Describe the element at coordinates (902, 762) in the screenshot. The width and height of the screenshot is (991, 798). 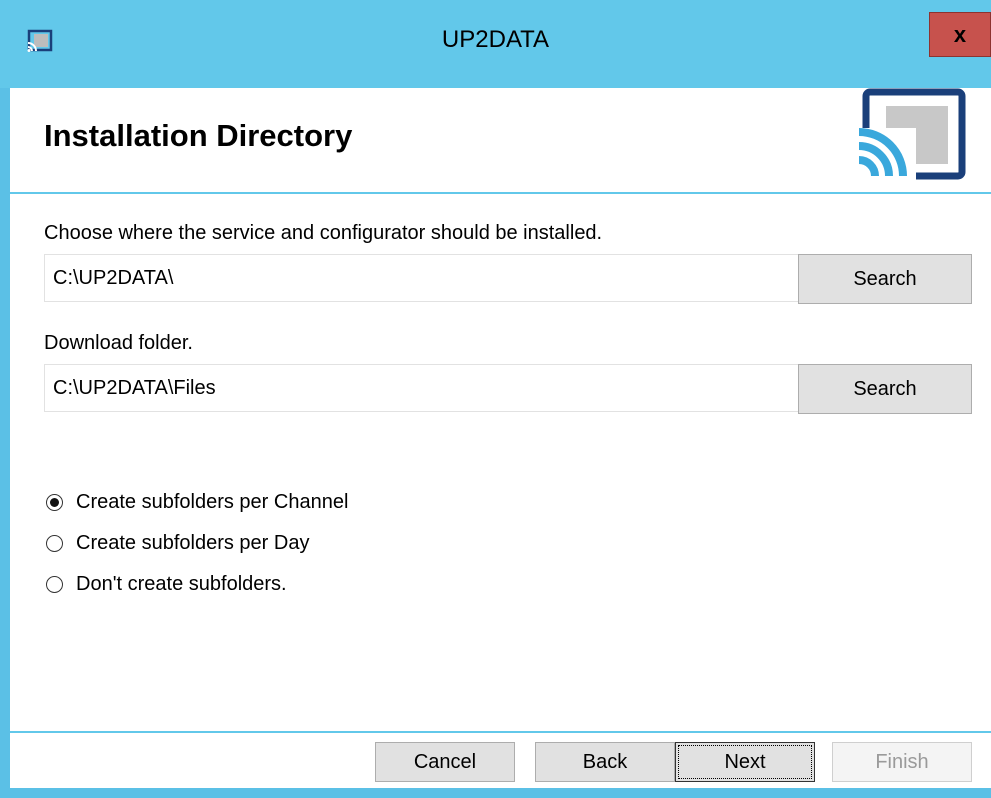
I see `finish-button: Finish` at that location.